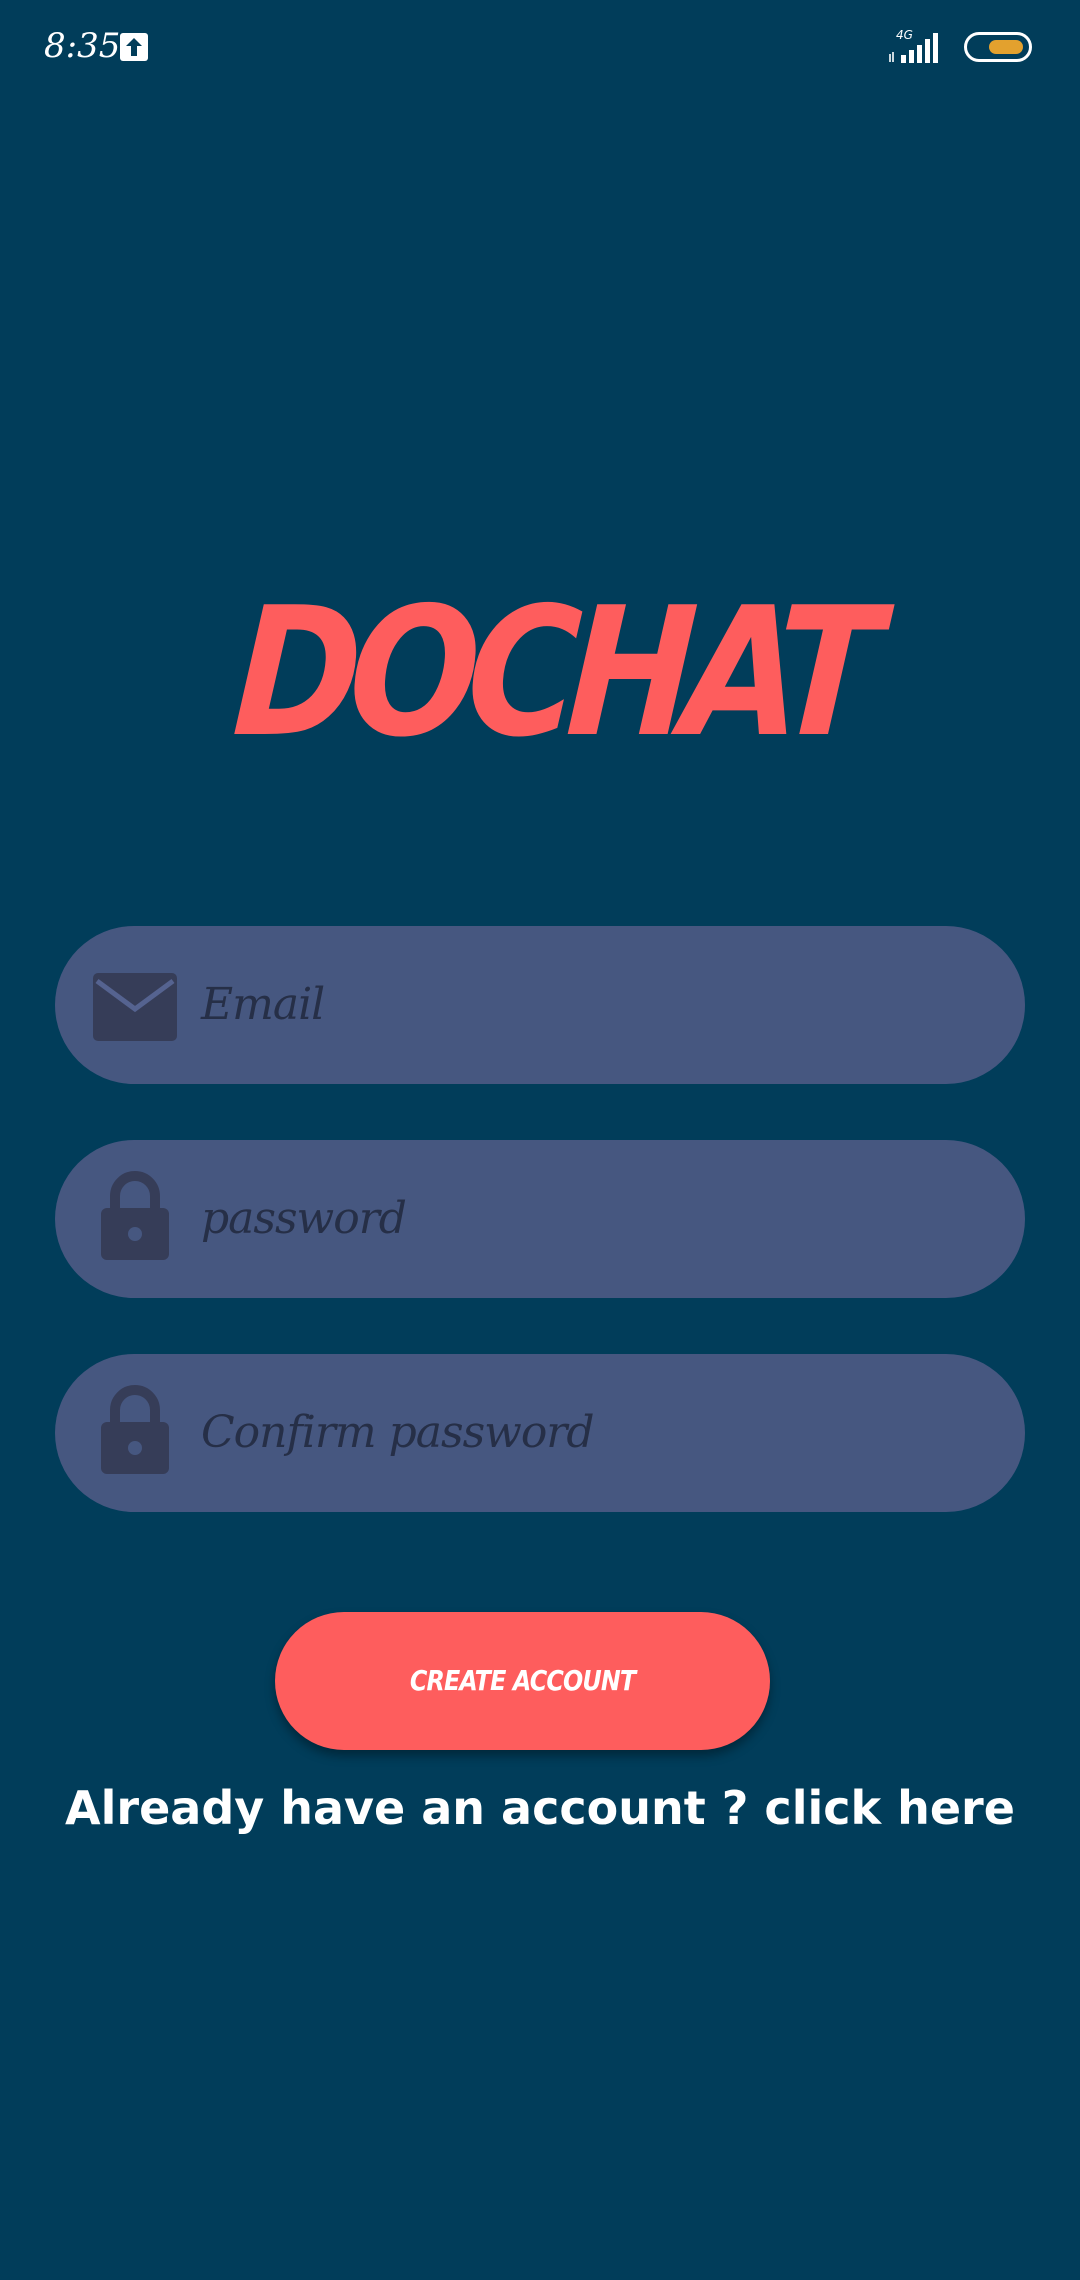  Describe the element at coordinates (540, 1005) in the screenshot. I see `email-field: Email` at that location.